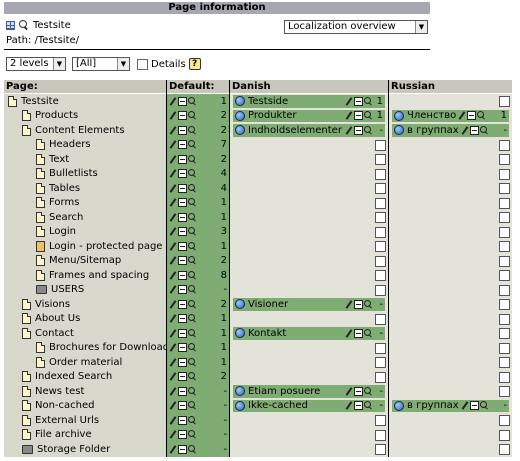 This screenshot has height=461, width=520. Describe the element at coordinates (309, 101) in the screenshot. I see `danish-translation: Testside 1` at that location.